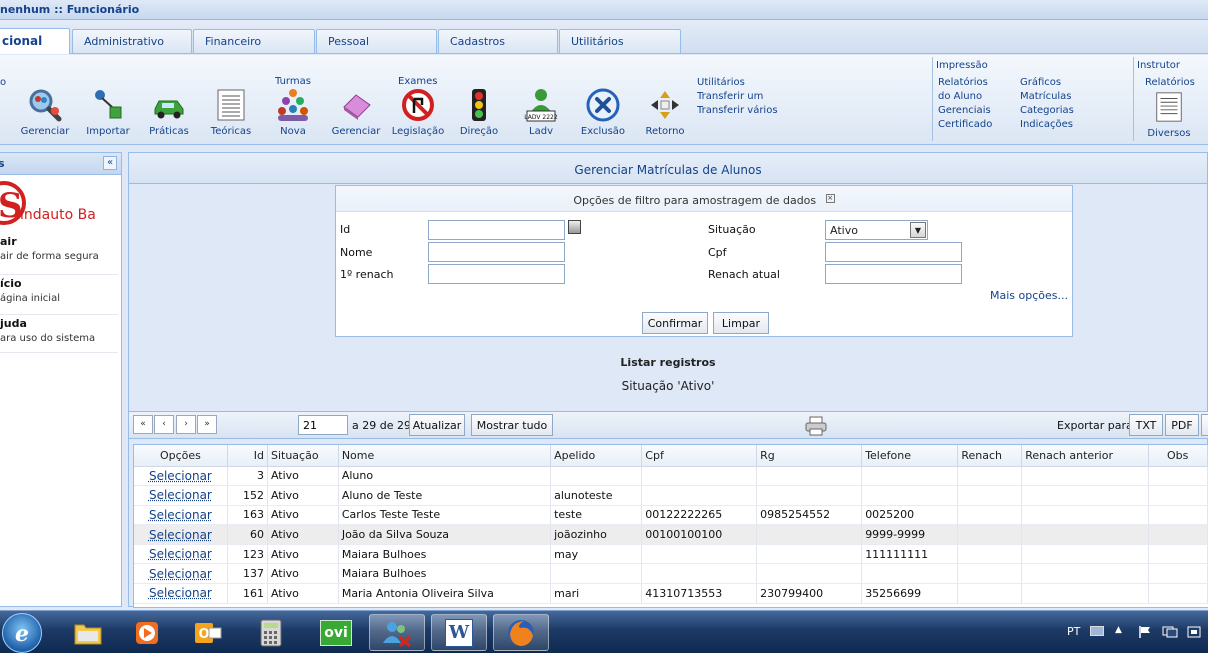  Describe the element at coordinates (1146, 425) in the screenshot. I see `export-txt-button: TXT` at that location.